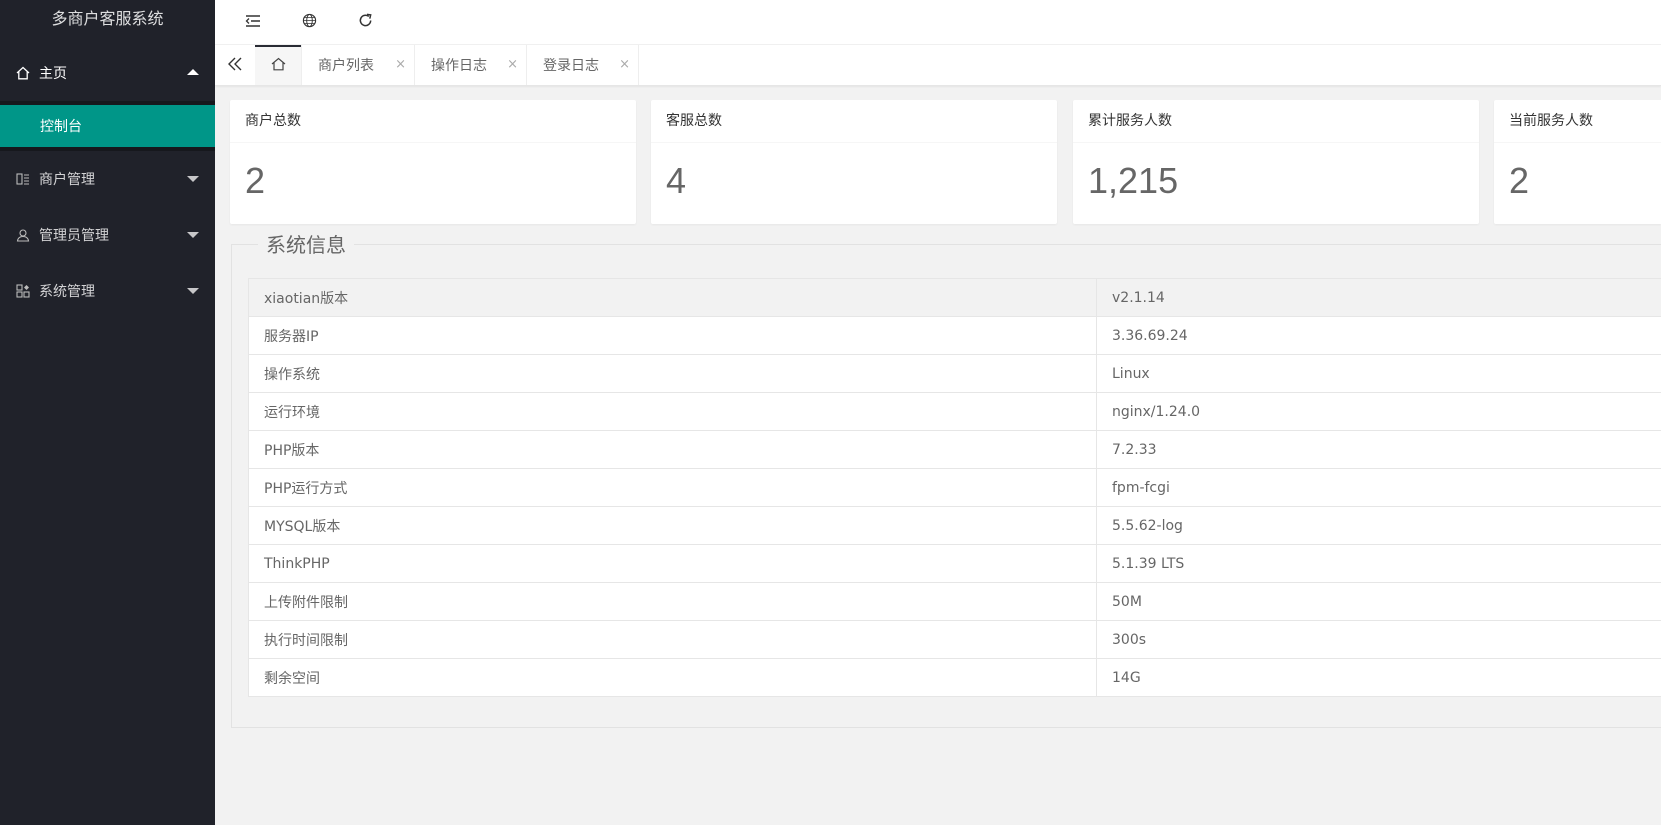  I want to click on sidebar-item-label: 系统管理, so click(67, 292).